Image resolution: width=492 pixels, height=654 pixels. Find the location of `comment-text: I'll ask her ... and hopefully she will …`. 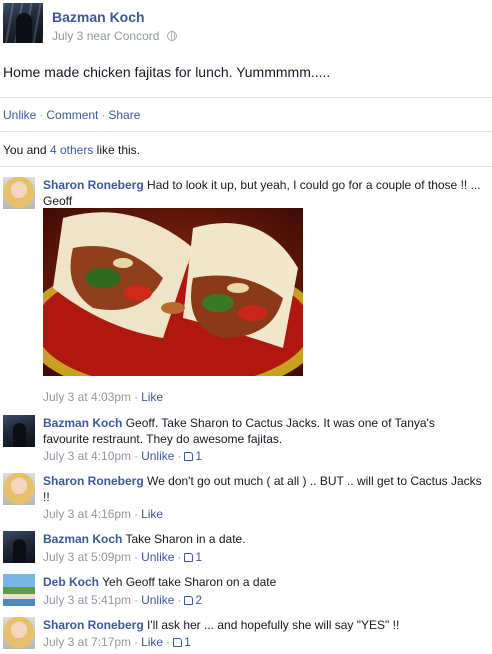

comment-text: I'll ask her ... and hopefully she will … is located at coordinates (273, 625).